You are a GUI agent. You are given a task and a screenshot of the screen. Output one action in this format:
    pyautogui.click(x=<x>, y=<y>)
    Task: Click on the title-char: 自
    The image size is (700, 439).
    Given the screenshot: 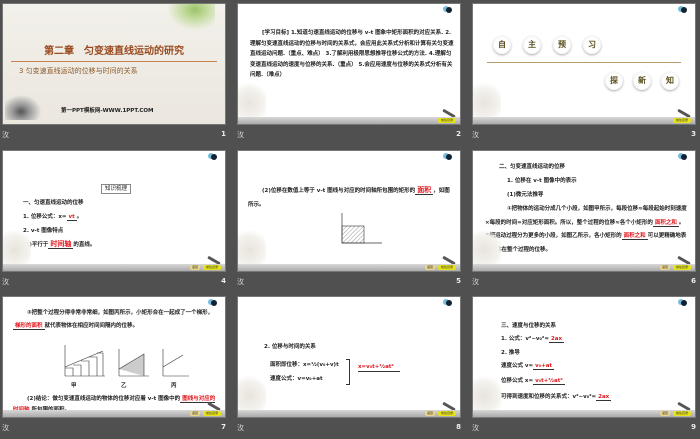 What is the action you would take?
    pyautogui.click(x=502, y=45)
    